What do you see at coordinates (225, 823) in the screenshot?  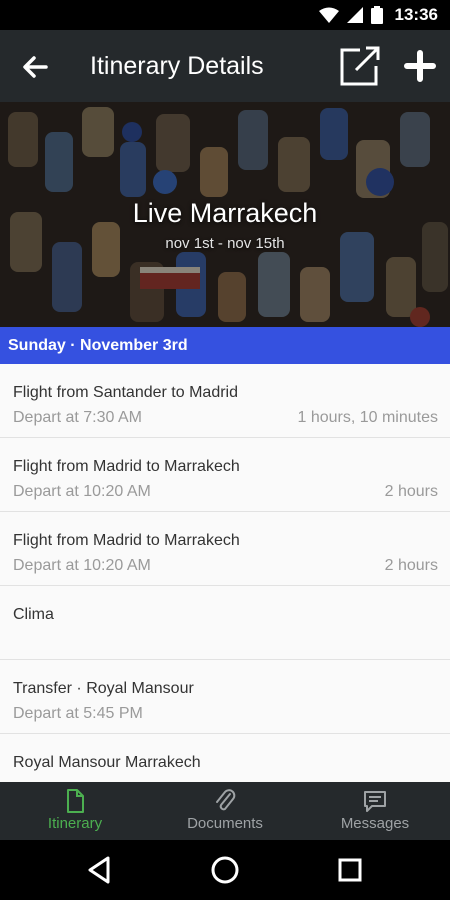 I see `tab-label: Documents` at bounding box center [225, 823].